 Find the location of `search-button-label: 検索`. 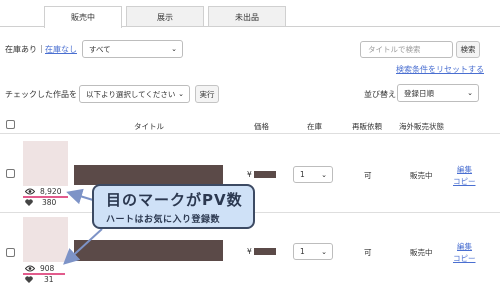

search-button-label: 検索 is located at coordinates (468, 49).